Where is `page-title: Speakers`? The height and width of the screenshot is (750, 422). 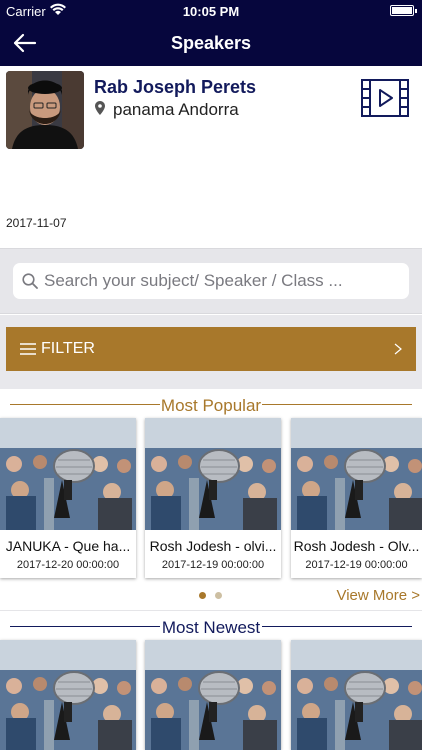
page-title: Speakers is located at coordinates (211, 43).